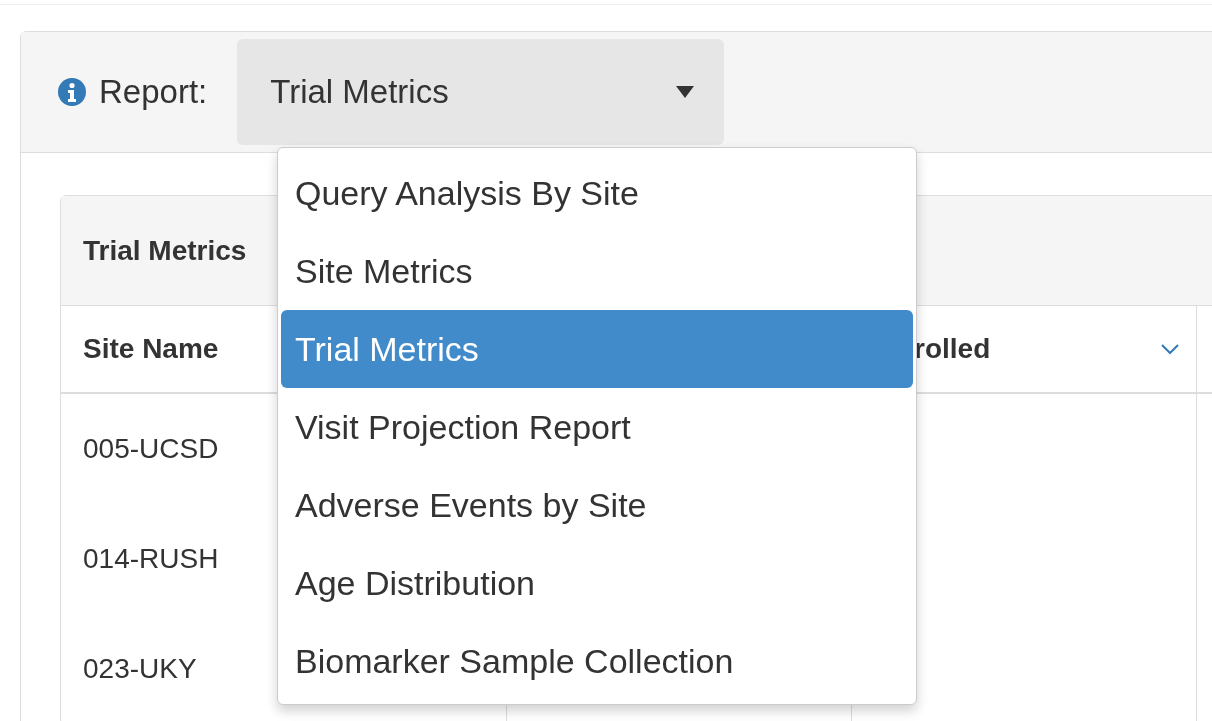  What do you see at coordinates (597, 349) in the screenshot?
I see `menu-item: Trial Metrics` at bounding box center [597, 349].